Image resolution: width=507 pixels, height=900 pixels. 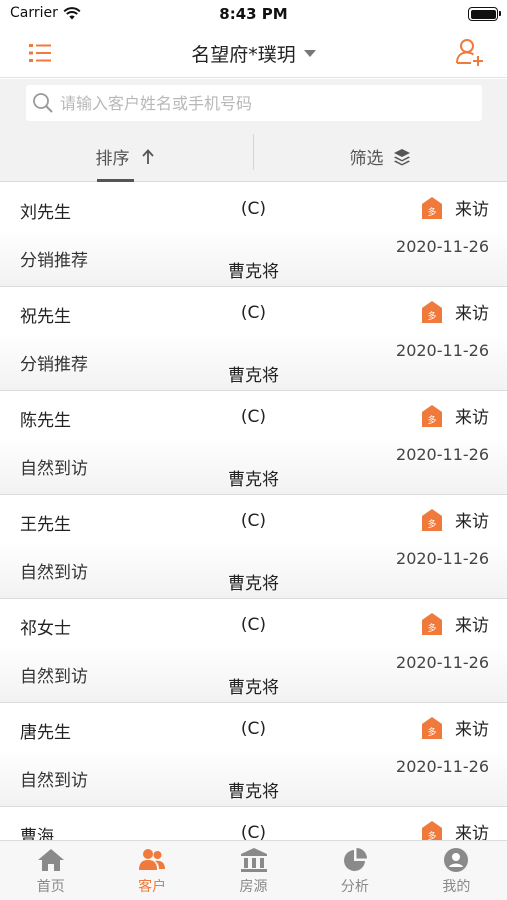 I want to click on clock: 8:43 PM, so click(x=253, y=14).